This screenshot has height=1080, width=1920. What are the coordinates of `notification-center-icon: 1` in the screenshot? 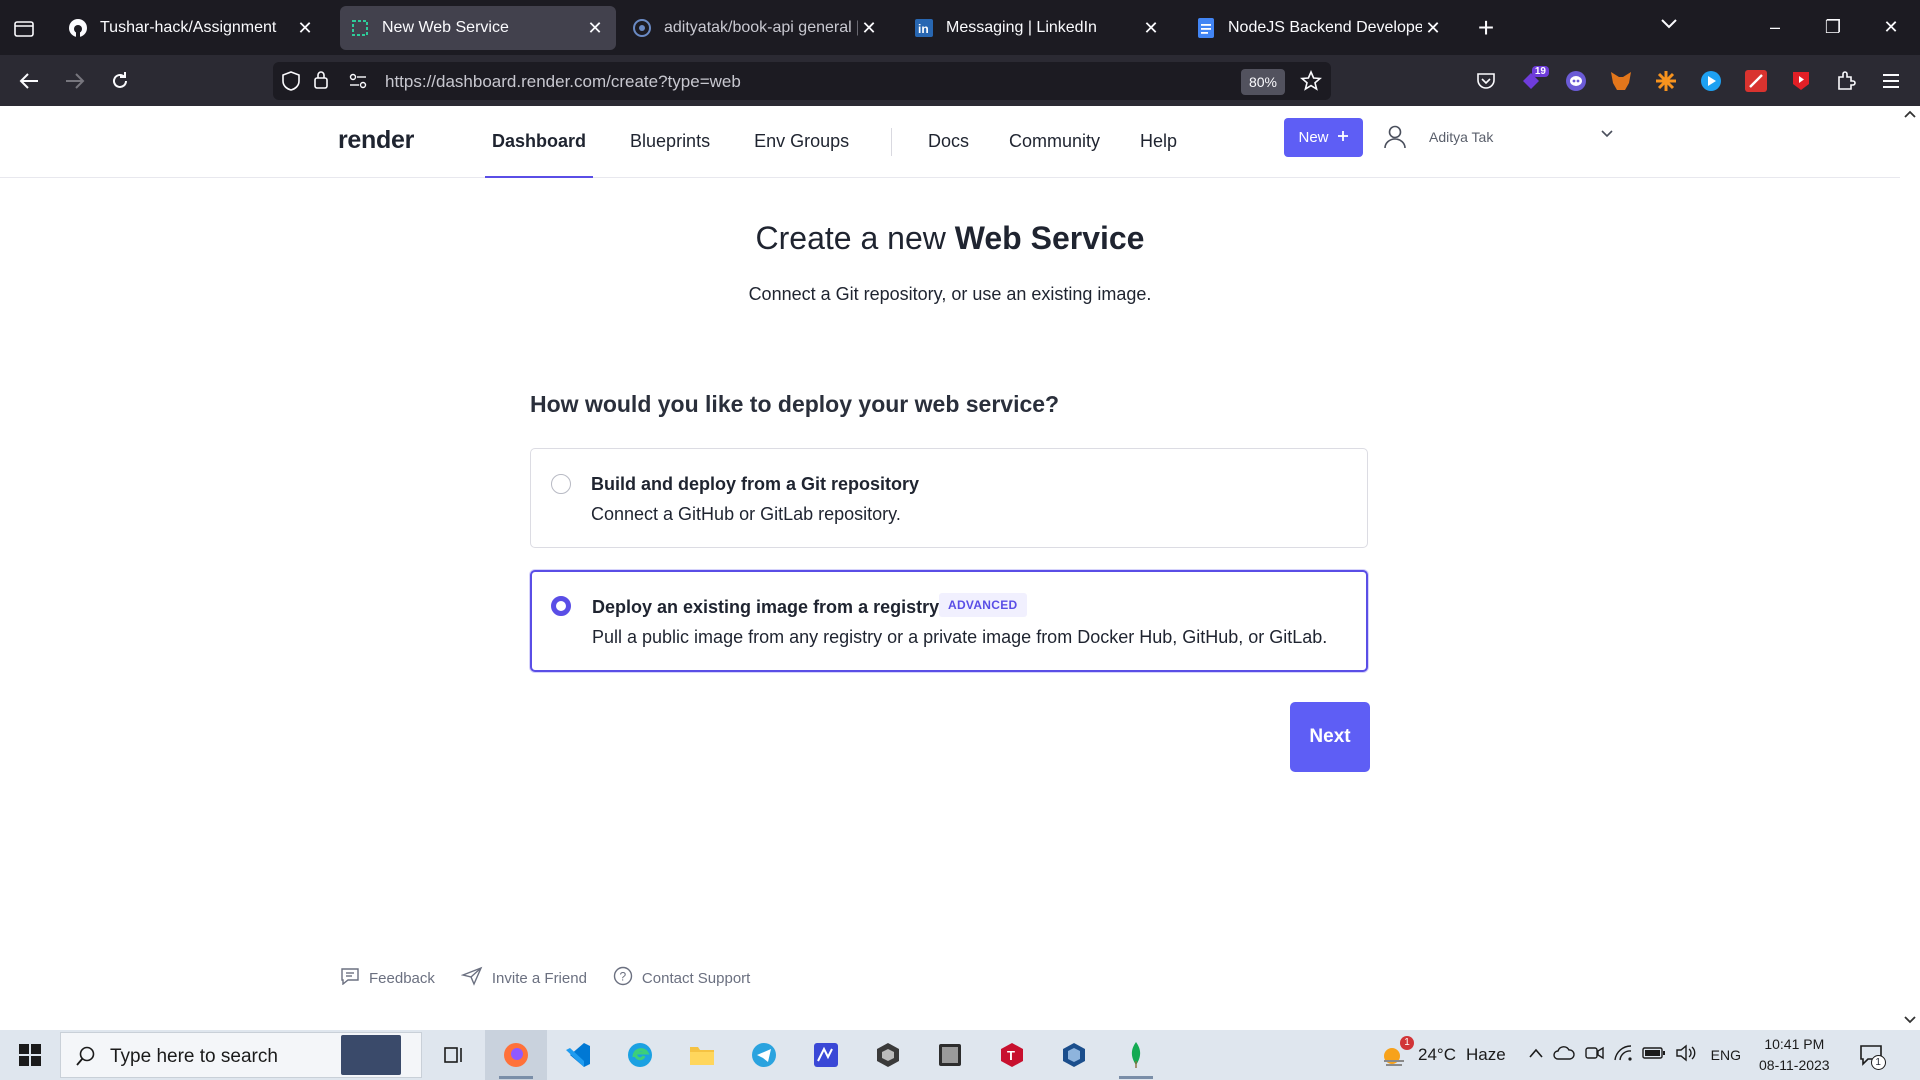 It's located at (1871, 1055).